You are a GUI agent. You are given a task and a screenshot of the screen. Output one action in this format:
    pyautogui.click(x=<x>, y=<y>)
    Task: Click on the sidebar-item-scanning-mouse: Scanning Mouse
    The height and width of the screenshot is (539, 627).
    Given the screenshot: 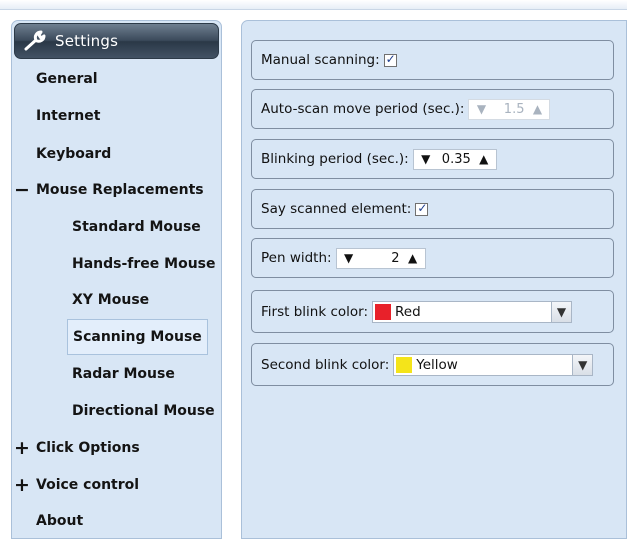 What is the action you would take?
    pyautogui.click(x=137, y=337)
    